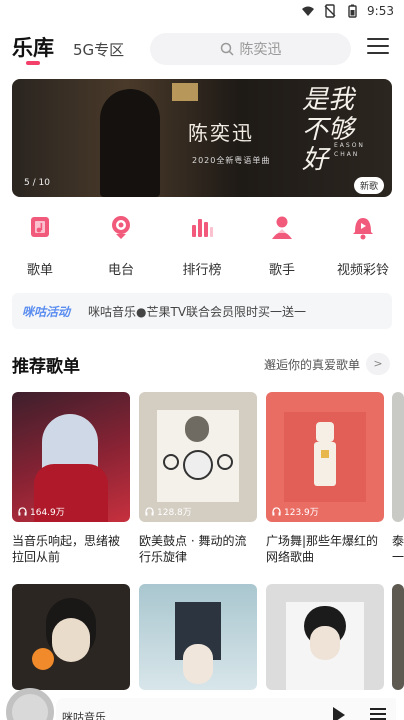 Image resolution: width=404 pixels, height=720 pixels. Describe the element at coordinates (202, 270) in the screenshot. I see `quick-entry-label: 排行榜` at that location.